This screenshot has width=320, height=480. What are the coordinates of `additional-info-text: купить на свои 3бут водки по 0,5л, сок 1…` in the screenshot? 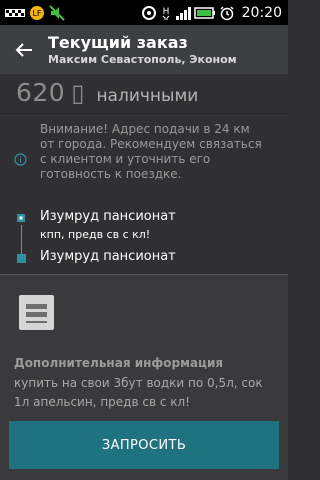 It's located at (138, 392).